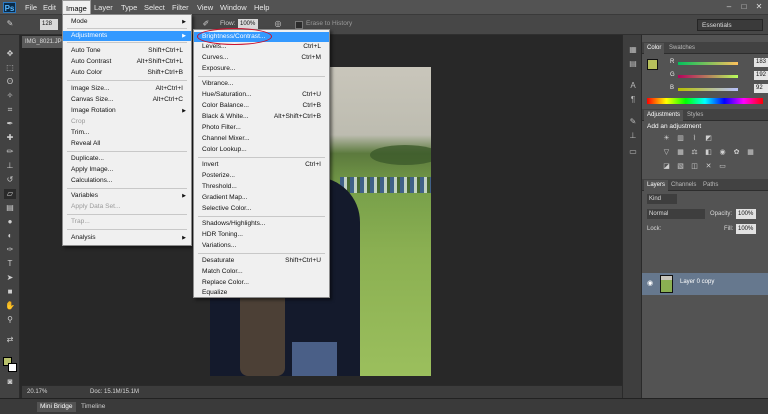 This screenshot has width=768, height=414. I want to click on levels-adj-icon: ▥, so click(680, 139).